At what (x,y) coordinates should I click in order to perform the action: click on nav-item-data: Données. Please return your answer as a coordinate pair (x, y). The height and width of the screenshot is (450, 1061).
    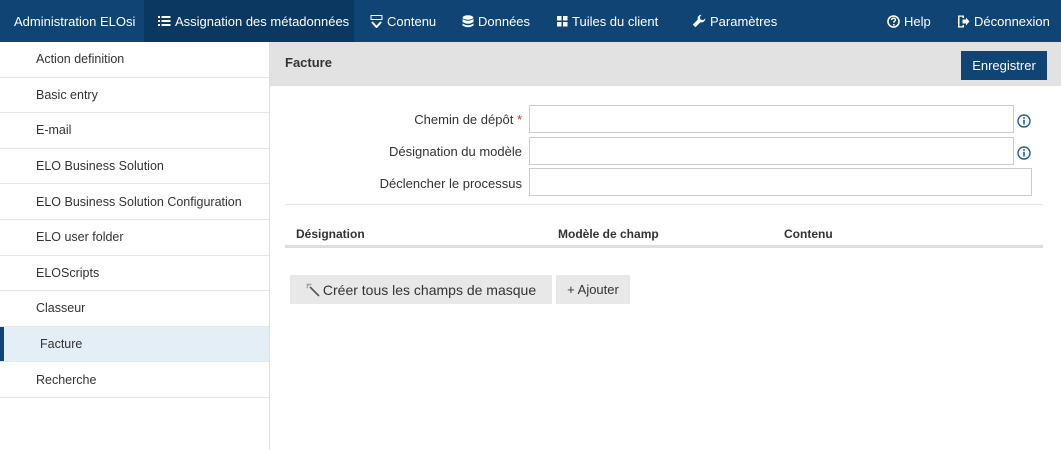
    Looking at the image, I should click on (496, 21).